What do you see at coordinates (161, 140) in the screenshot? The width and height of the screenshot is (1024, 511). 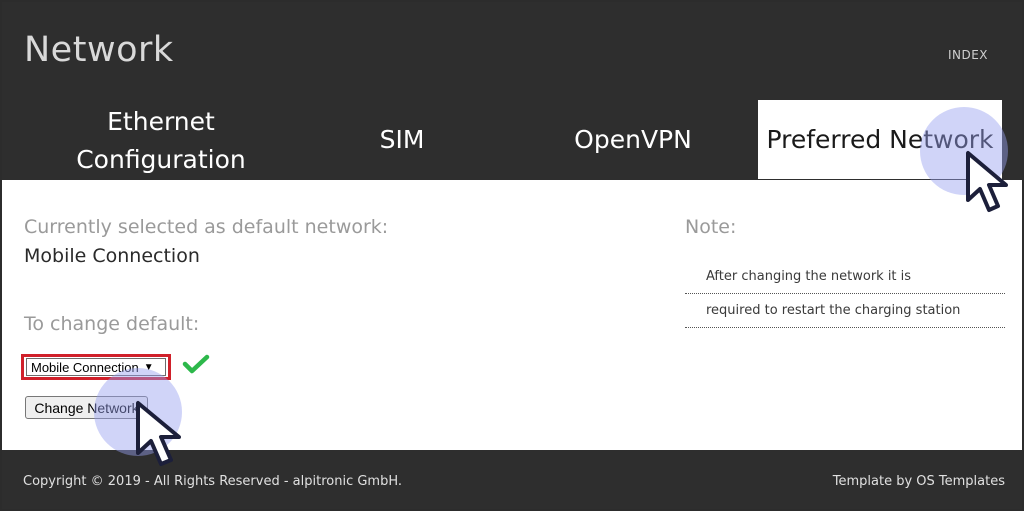 I see `tab-ethernet-configuration: Ethernet Configuration` at bounding box center [161, 140].